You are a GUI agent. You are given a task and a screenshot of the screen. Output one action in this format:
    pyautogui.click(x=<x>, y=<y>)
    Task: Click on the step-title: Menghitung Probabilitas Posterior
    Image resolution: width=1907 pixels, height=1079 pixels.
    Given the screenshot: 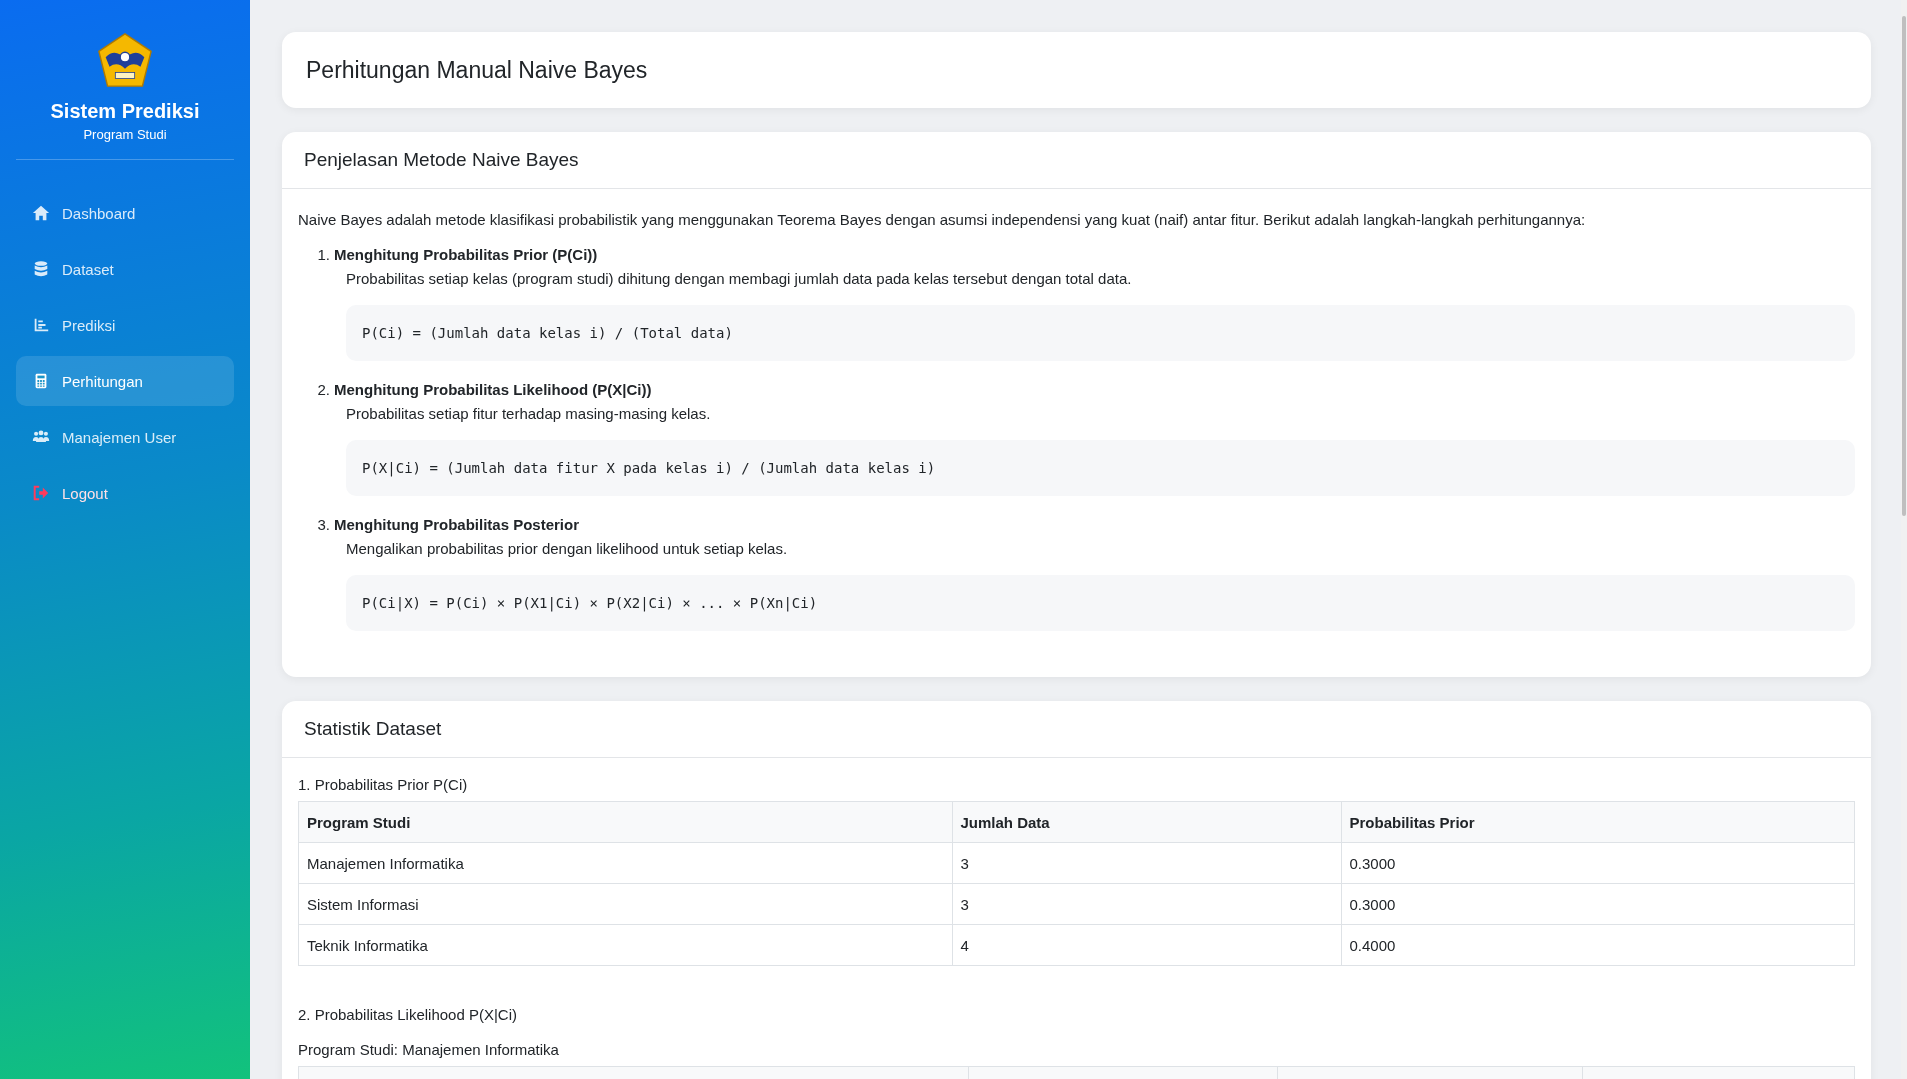 What is the action you would take?
    pyautogui.click(x=457, y=524)
    